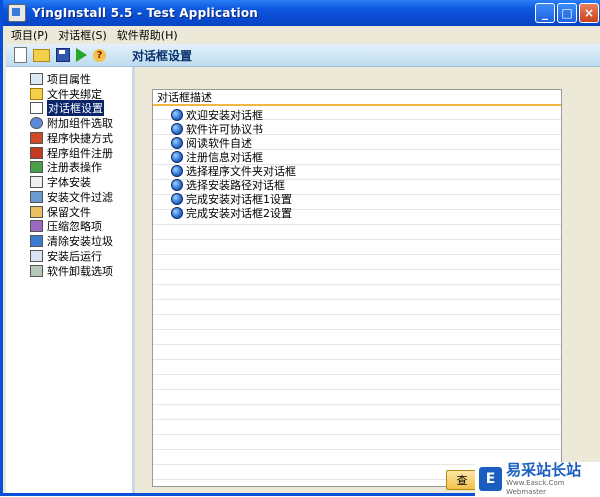 The width and height of the screenshot is (600, 497). I want to click on list-item: 阅读软件自述, so click(211, 143).